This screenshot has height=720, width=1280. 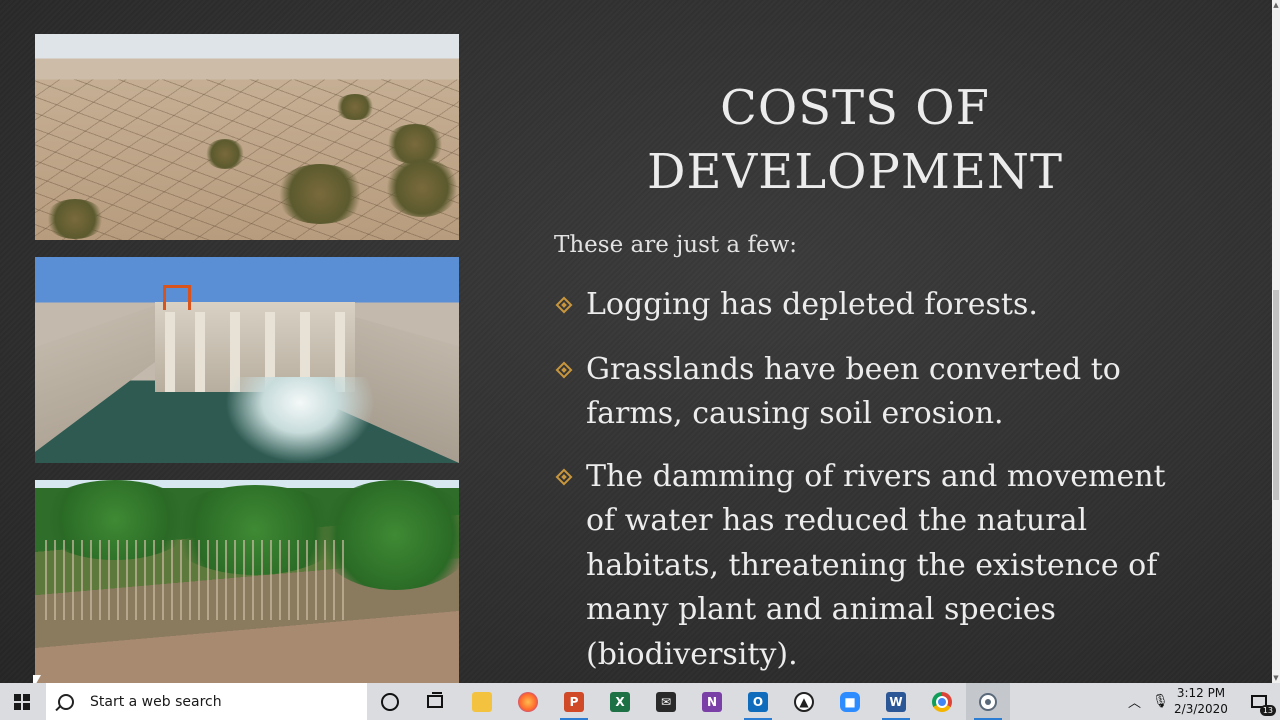 I want to click on onenote-icon: N, so click(x=712, y=701).